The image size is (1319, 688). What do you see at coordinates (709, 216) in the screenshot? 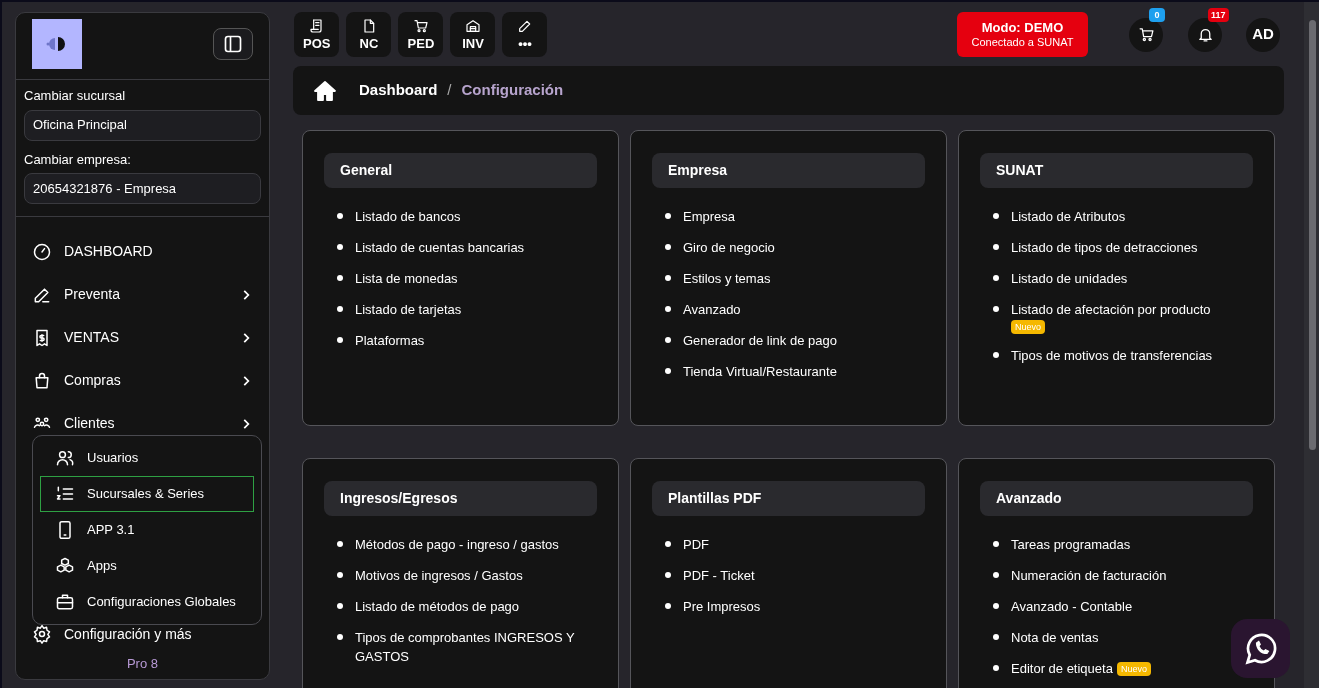
I see `settings-link: Empresa` at bounding box center [709, 216].